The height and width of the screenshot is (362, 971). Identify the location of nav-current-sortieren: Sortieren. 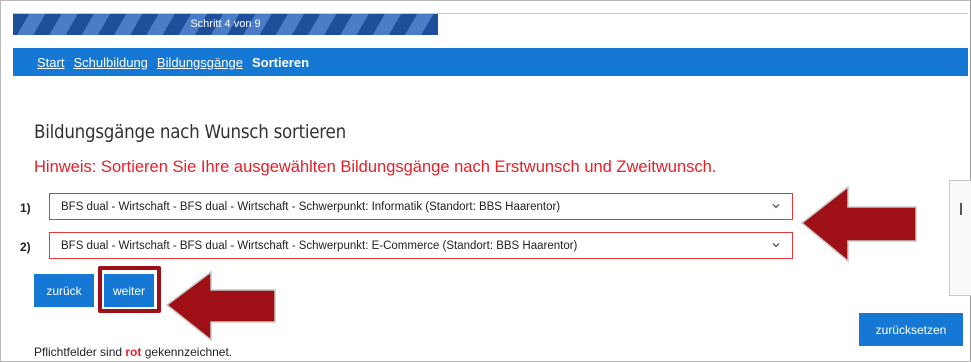
(280, 62).